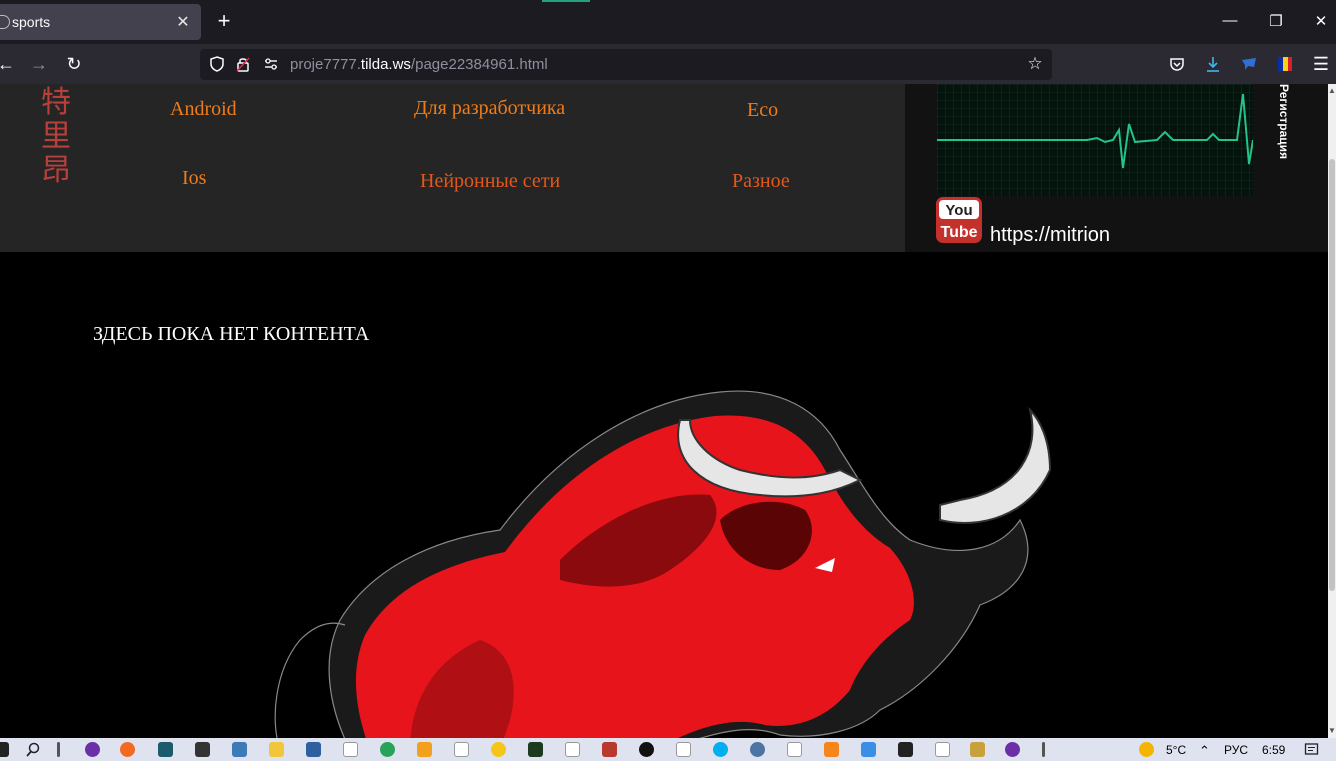 Image resolution: width=1336 pixels, height=761 pixels. I want to click on metamask-icon, so click(831, 749).